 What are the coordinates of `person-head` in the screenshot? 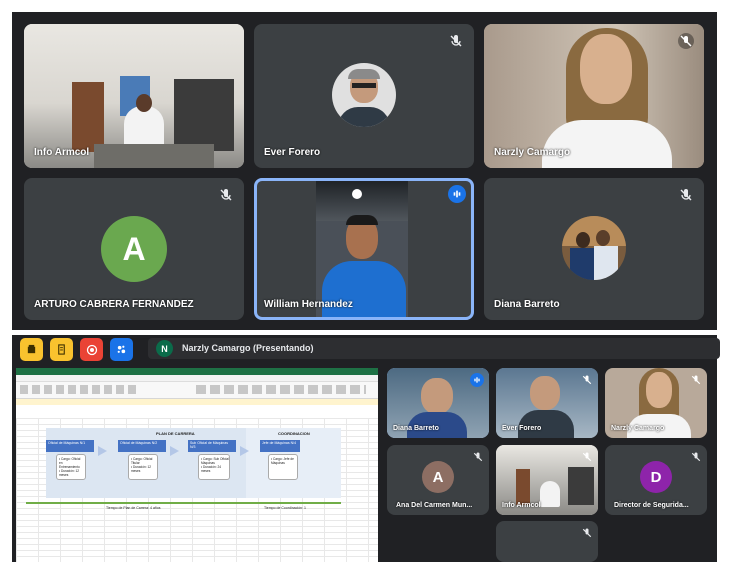 It's located at (144, 103).